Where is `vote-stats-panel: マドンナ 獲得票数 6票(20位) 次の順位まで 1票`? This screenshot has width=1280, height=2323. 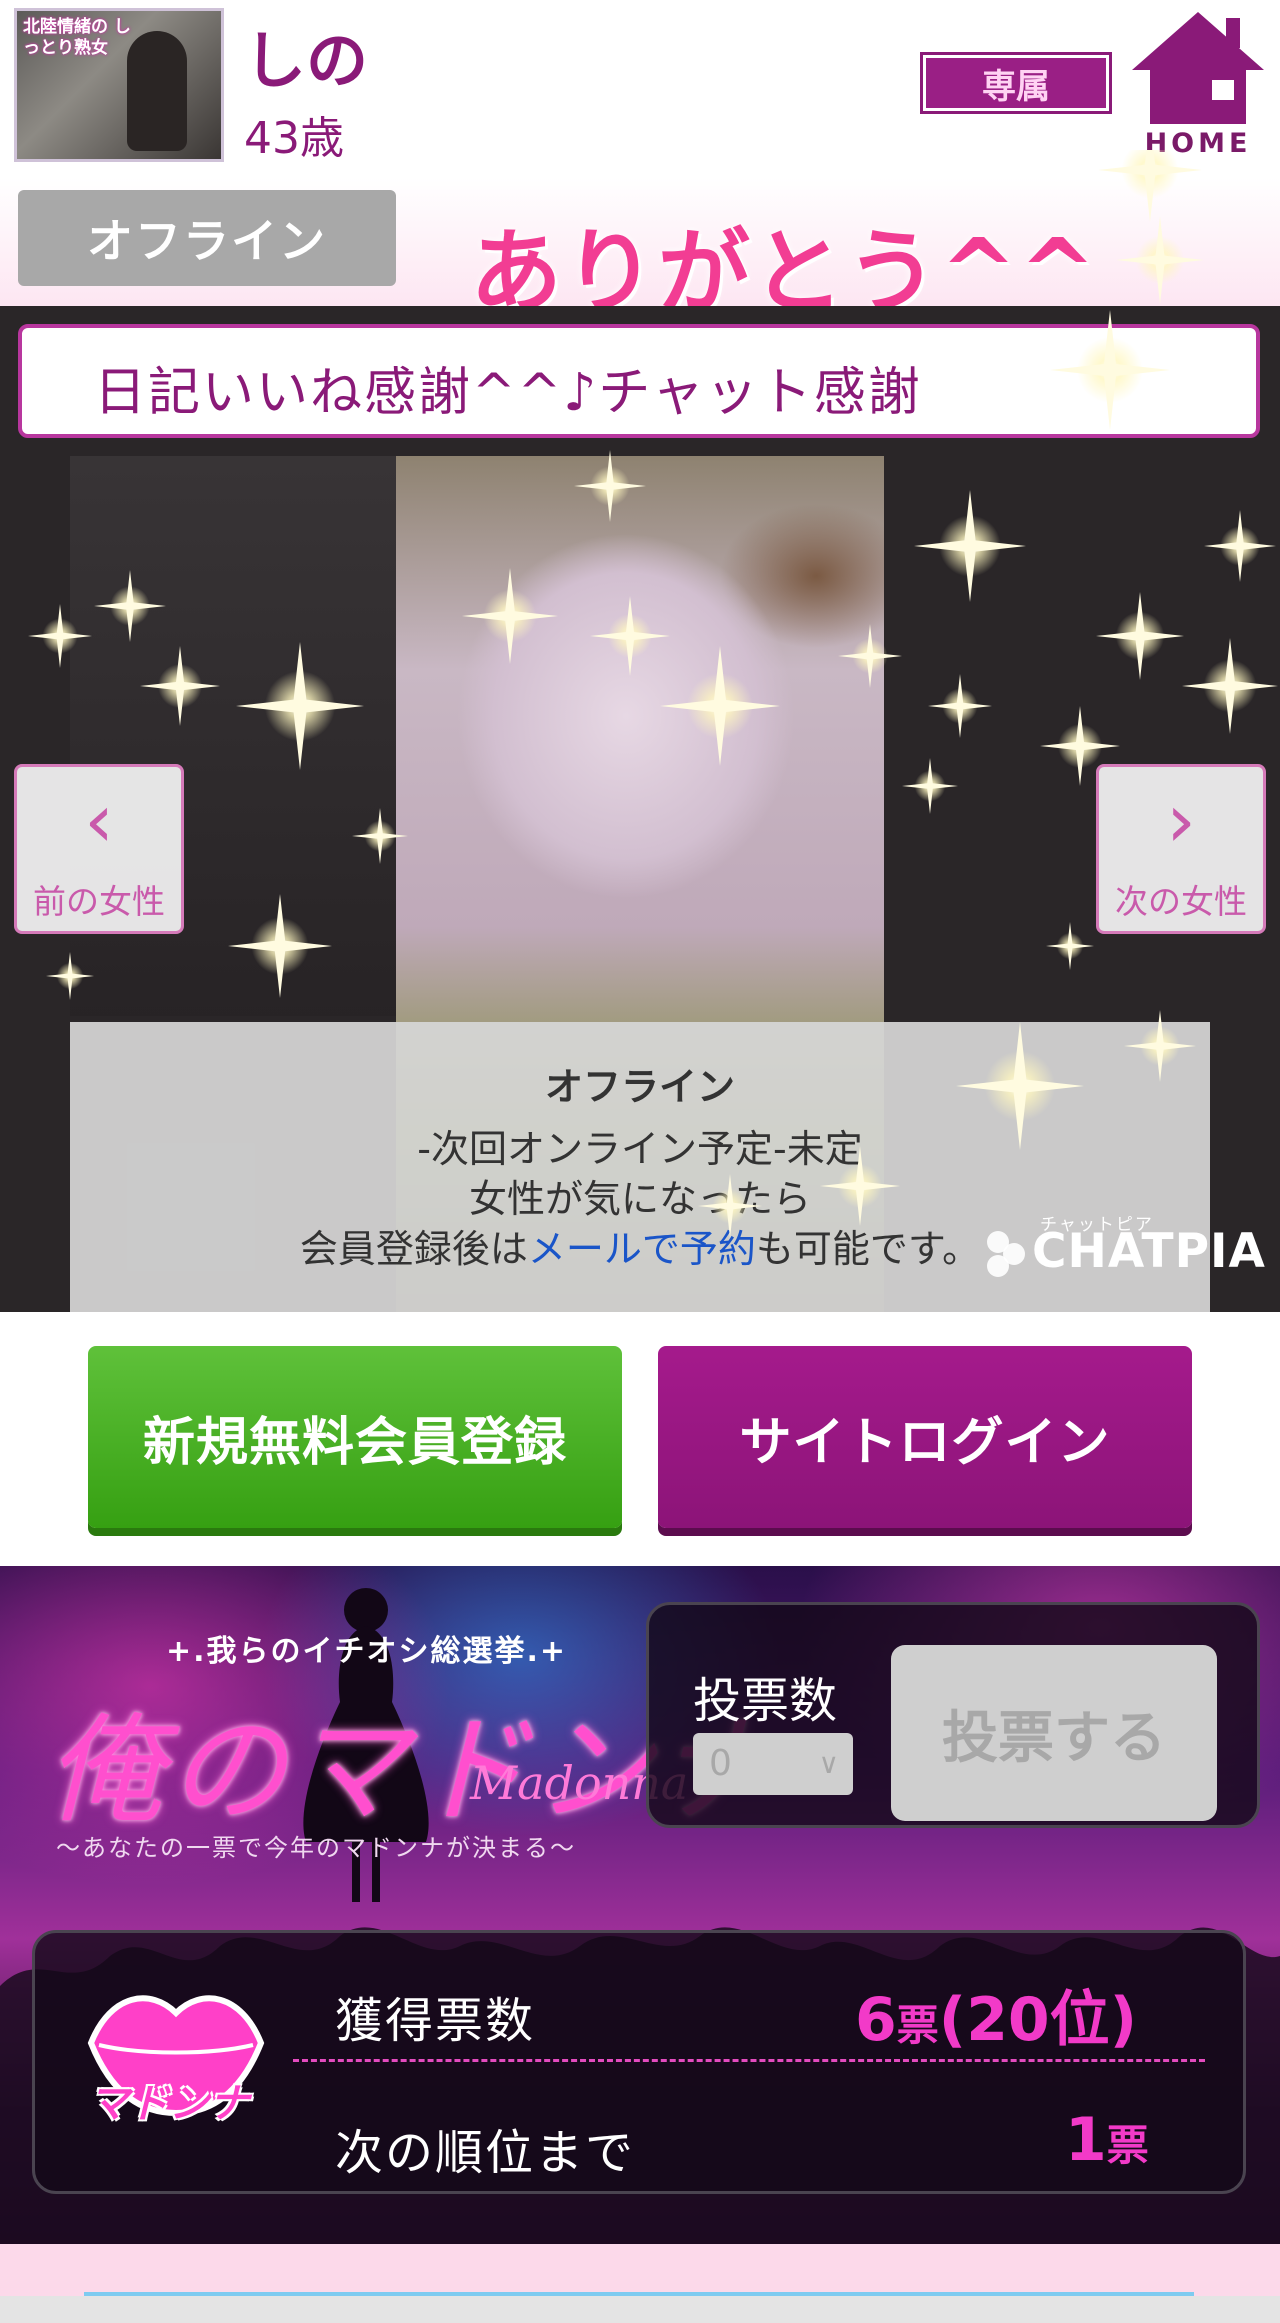
vote-stats-panel: マドンナ 獲得票数 6票(20位) 次の順位まで 1票 is located at coordinates (639, 2062).